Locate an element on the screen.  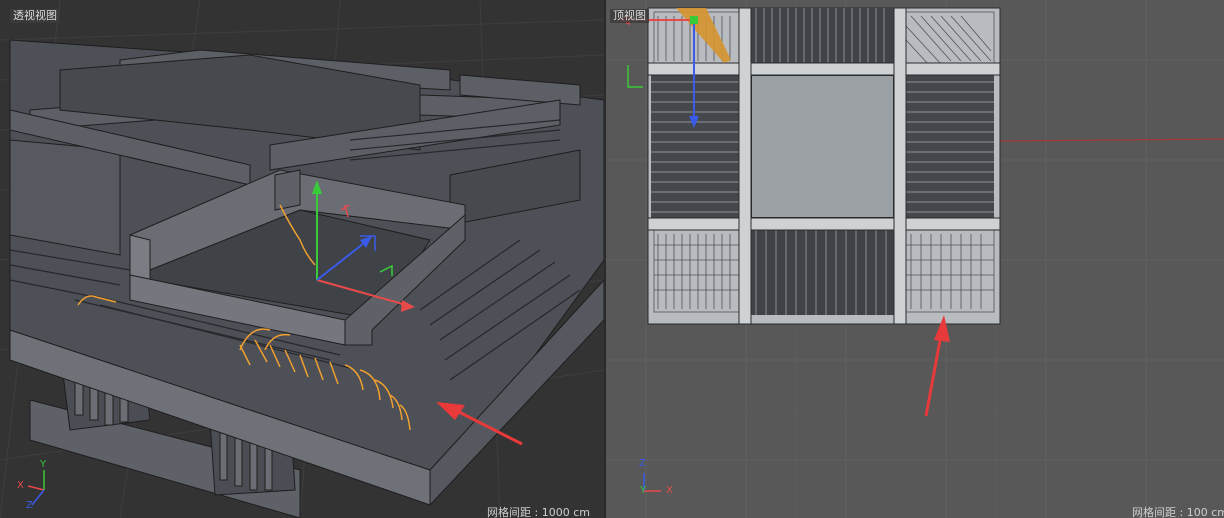
top-viewport-label: 顶视图 is located at coordinates (629, 16).